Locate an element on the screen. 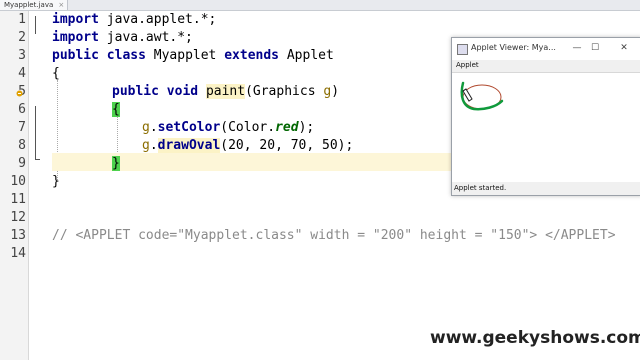  line-number: 7 is located at coordinates (22, 127).